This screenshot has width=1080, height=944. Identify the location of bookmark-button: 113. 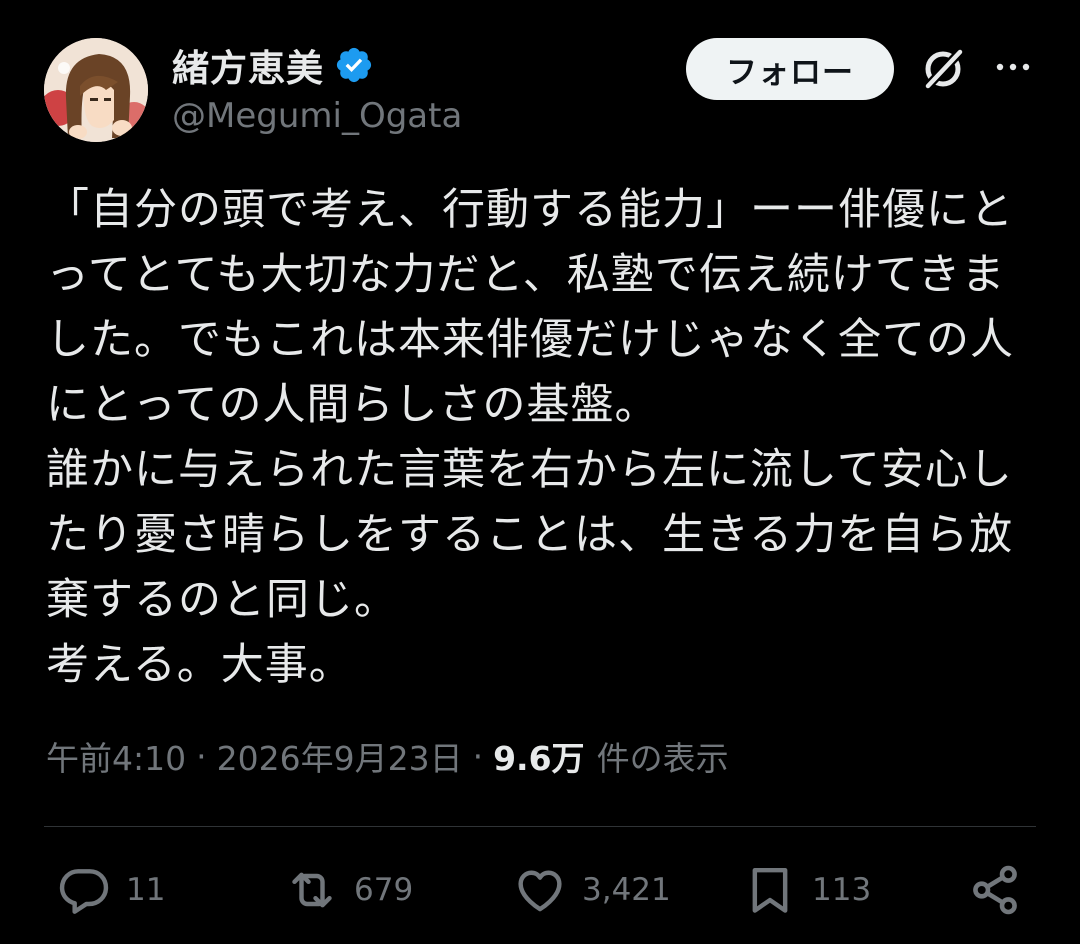
(806, 890).